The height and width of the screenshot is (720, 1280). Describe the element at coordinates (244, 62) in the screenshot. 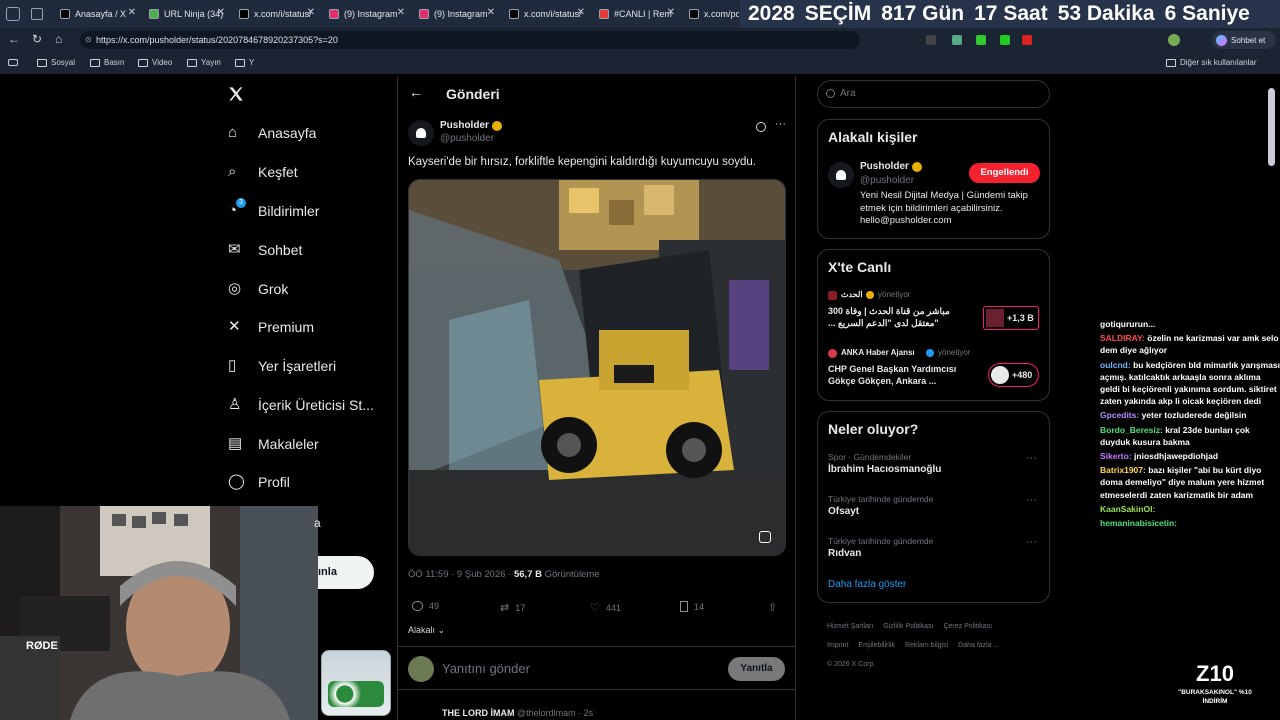

I see `bookmark-folder: Y` at that location.